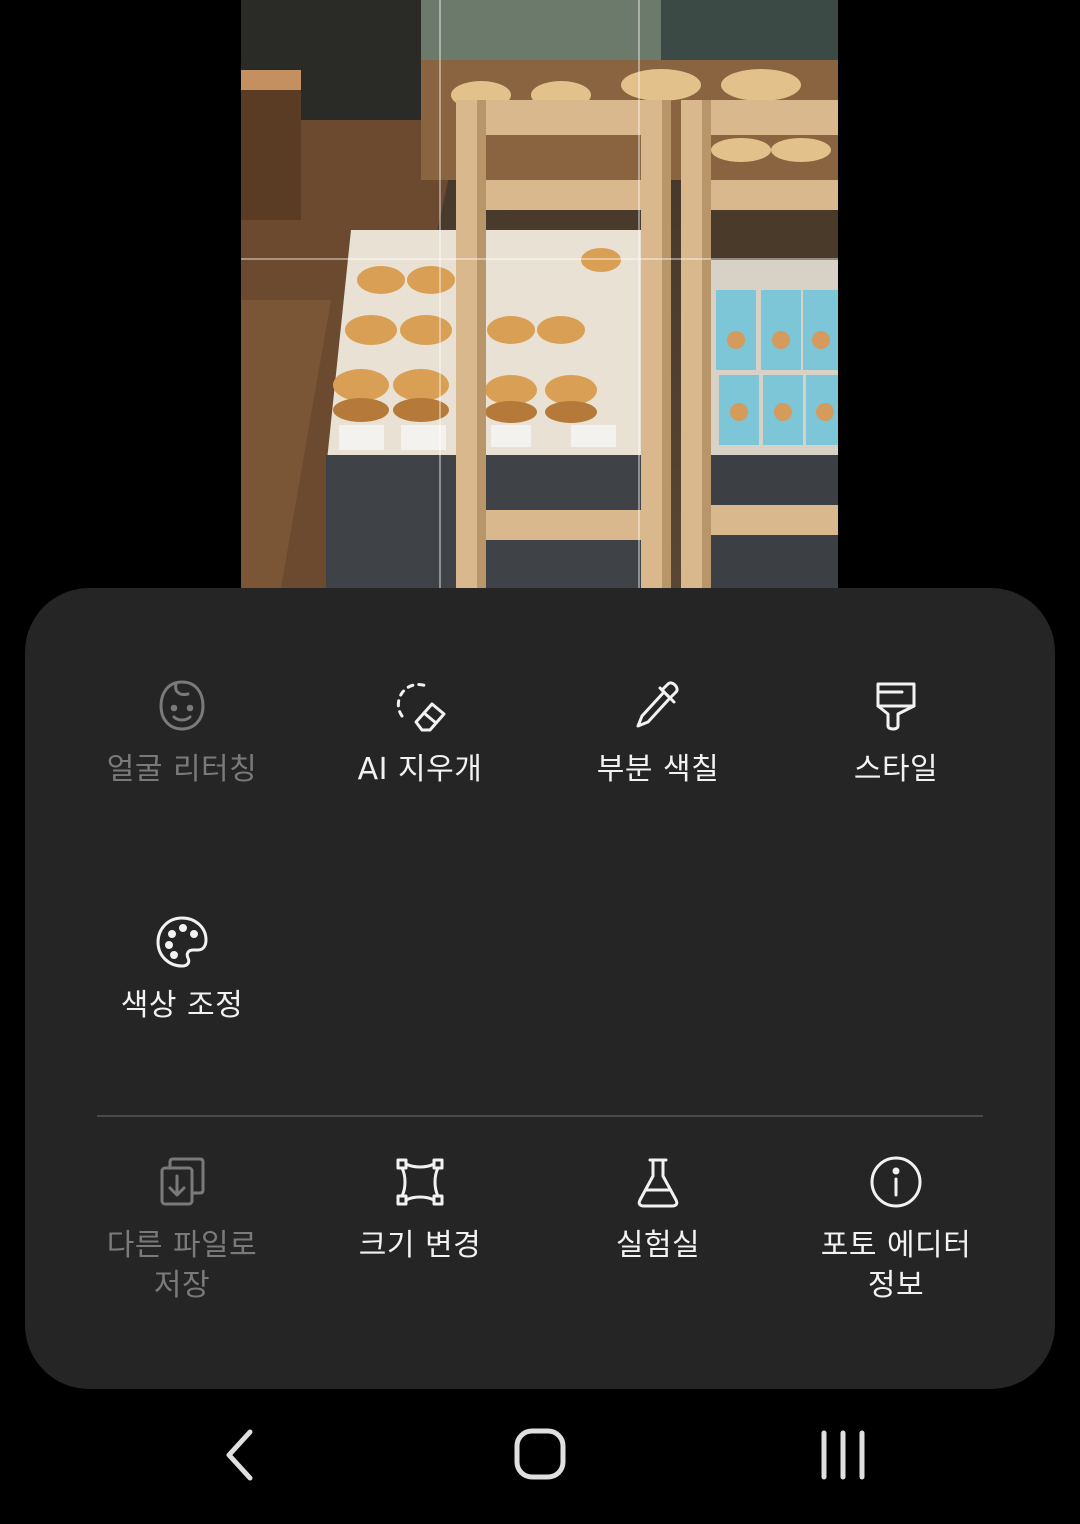 Image resolution: width=1080 pixels, height=1524 pixels. What do you see at coordinates (658, 1245) in the screenshot?
I see `labs-label: 실험실` at bounding box center [658, 1245].